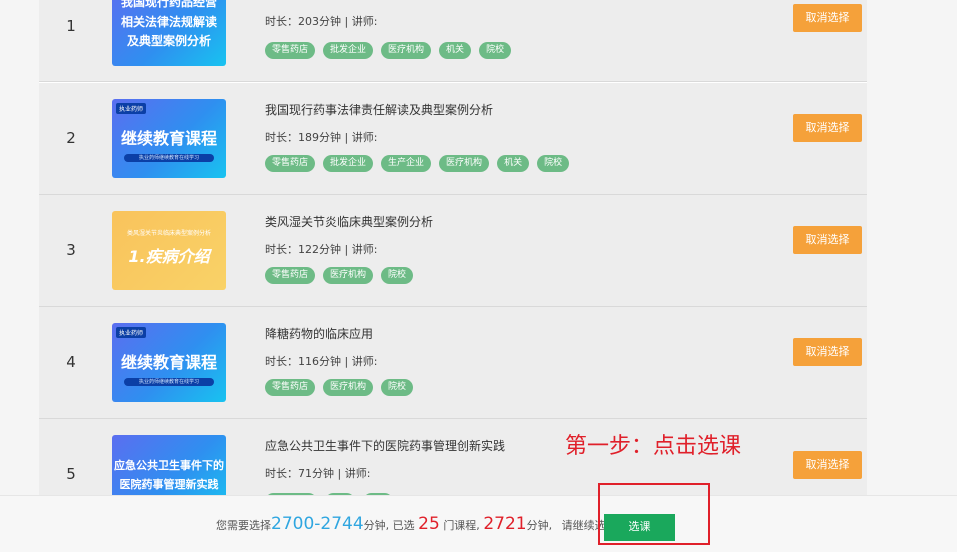 This screenshot has width=957, height=552. What do you see at coordinates (319, 333) in the screenshot?
I see `course-title: 降糖药物的临床应用` at bounding box center [319, 333].